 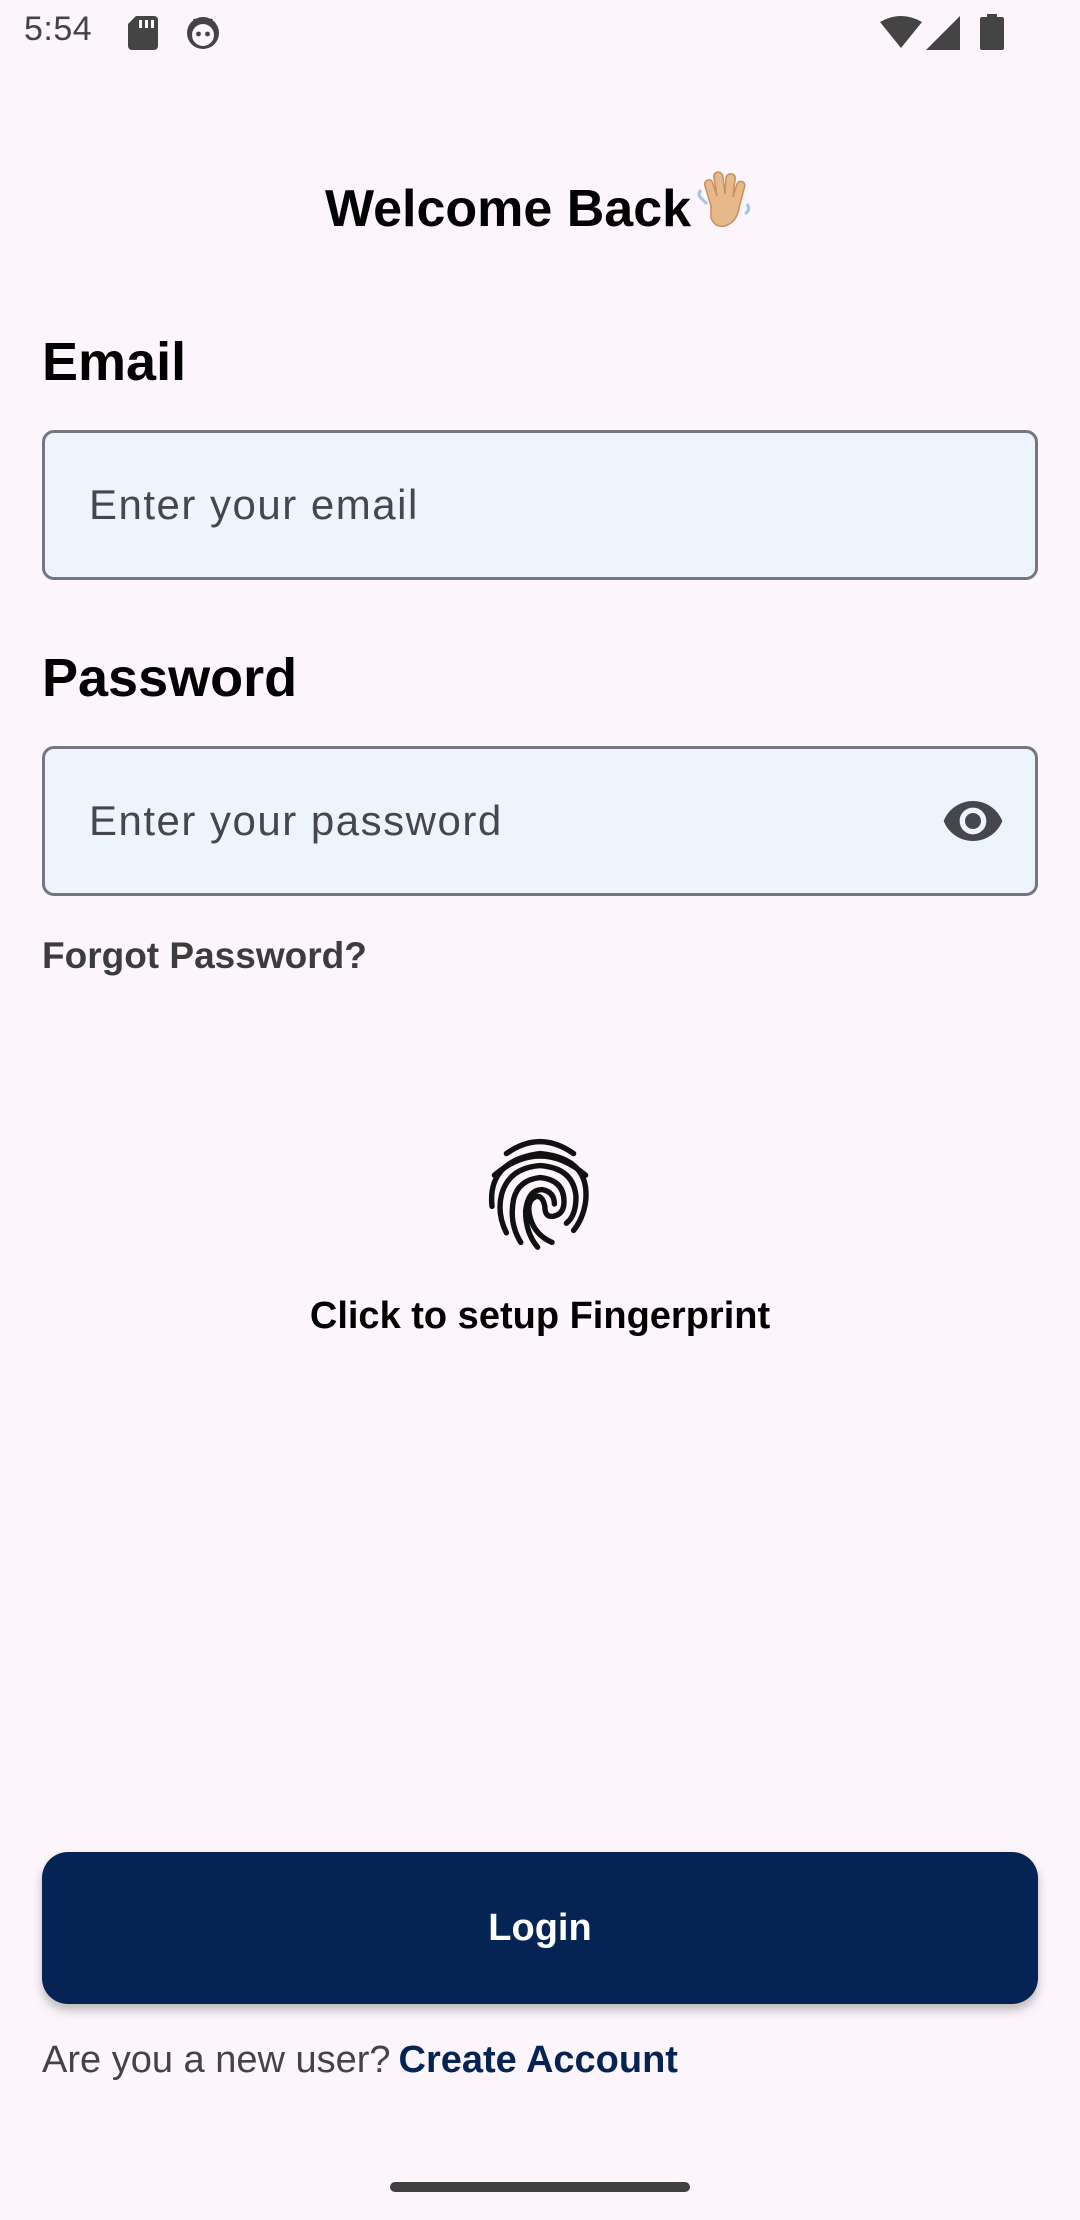 I want to click on signup-row: Are you a new user? Create Account, so click(x=360, y=2060).